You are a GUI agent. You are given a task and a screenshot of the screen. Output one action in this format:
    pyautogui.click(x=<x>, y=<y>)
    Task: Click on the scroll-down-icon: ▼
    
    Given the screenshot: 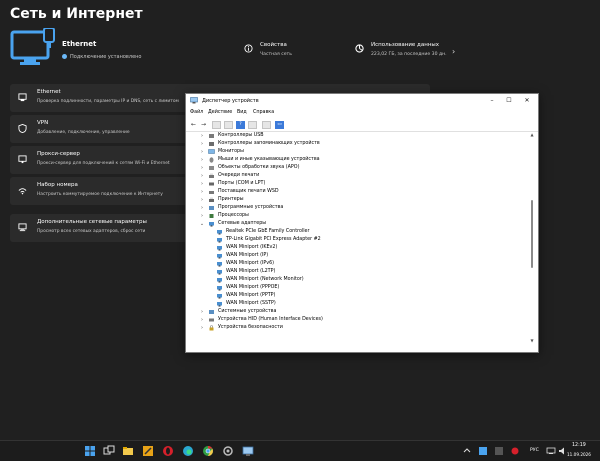 What is the action you would take?
    pyautogui.click(x=532, y=340)
    